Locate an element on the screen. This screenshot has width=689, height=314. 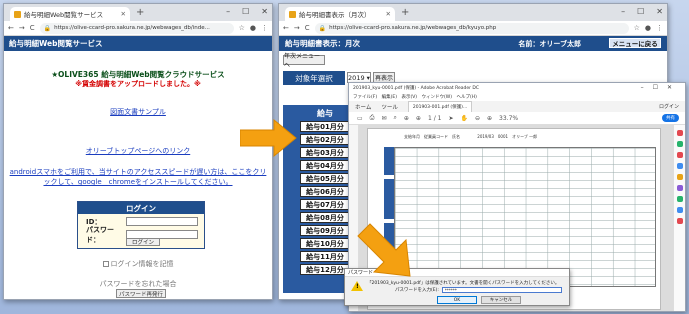
ok-button: OK is located at coordinates (457, 300).